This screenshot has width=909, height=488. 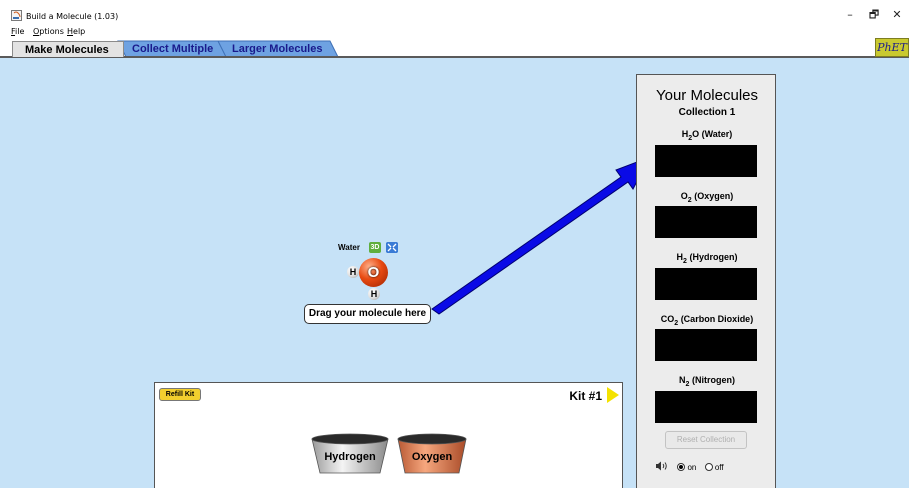 I want to click on kit-panel: Refill Kit Kit #1 Hydrogen Oxygen, so click(x=388, y=435).